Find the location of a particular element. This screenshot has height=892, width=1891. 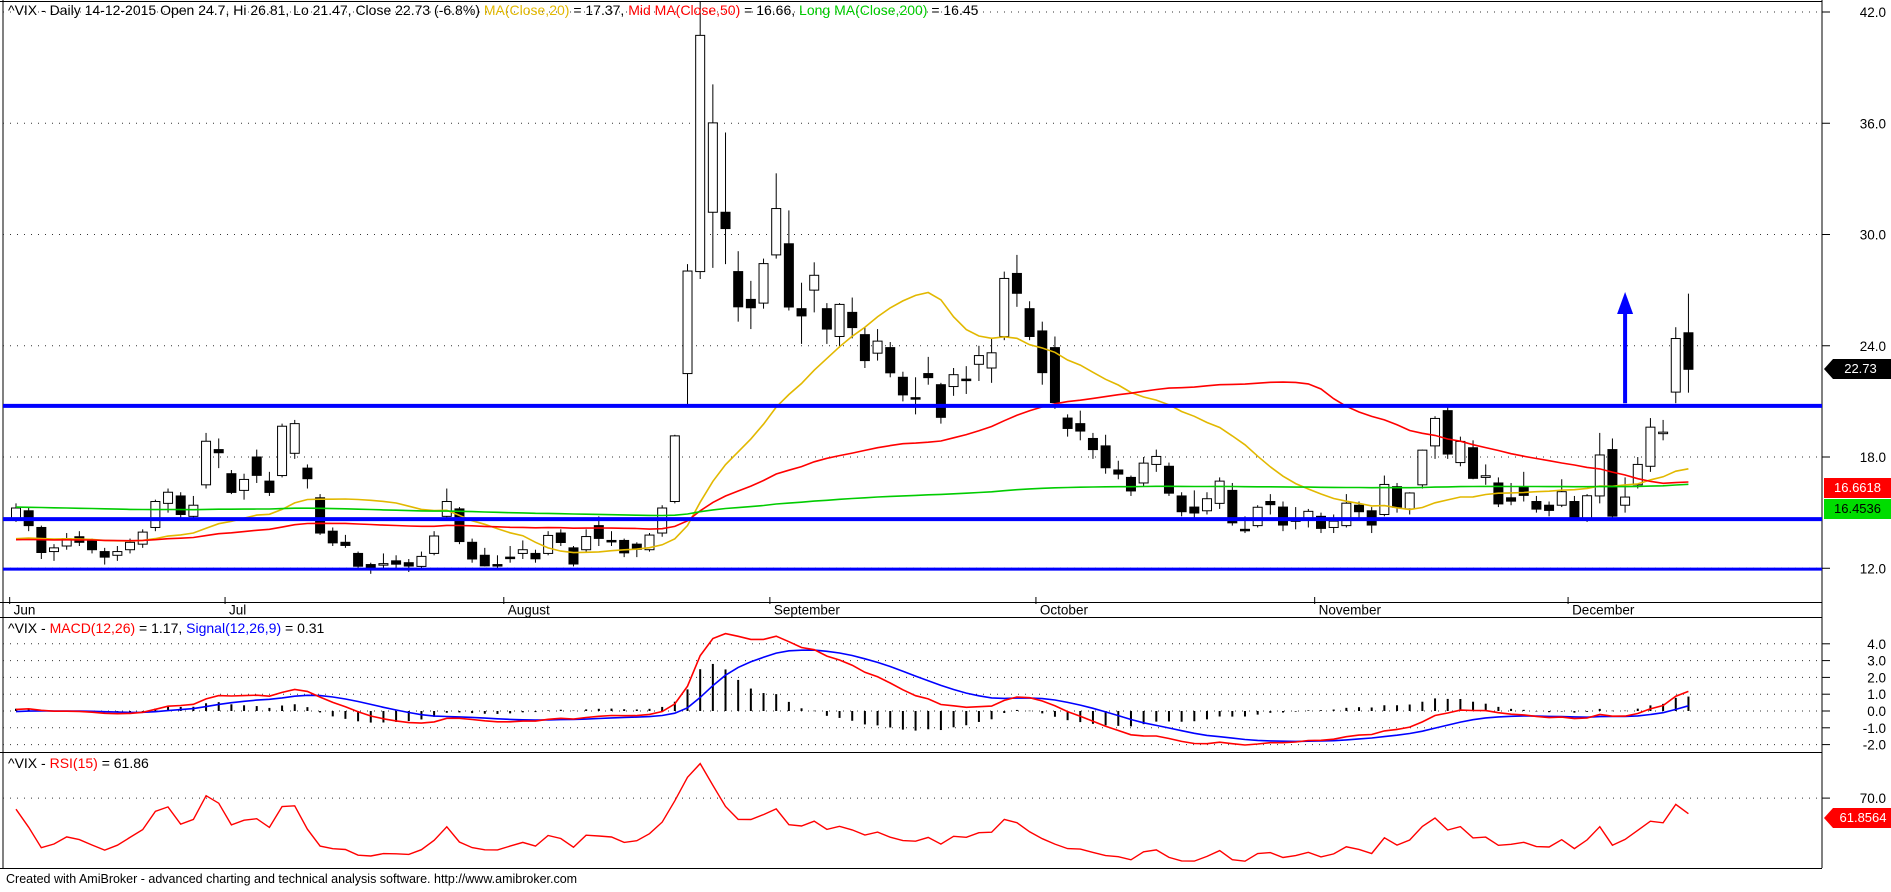

ma20-title-label: MA(Close,20) is located at coordinates (526, 10).